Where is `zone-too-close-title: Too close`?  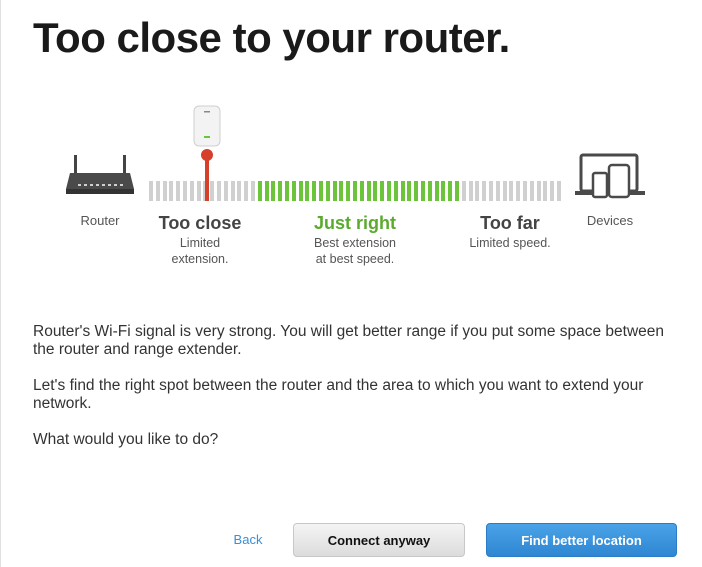 zone-too-close-title: Too close is located at coordinates (200, 223).